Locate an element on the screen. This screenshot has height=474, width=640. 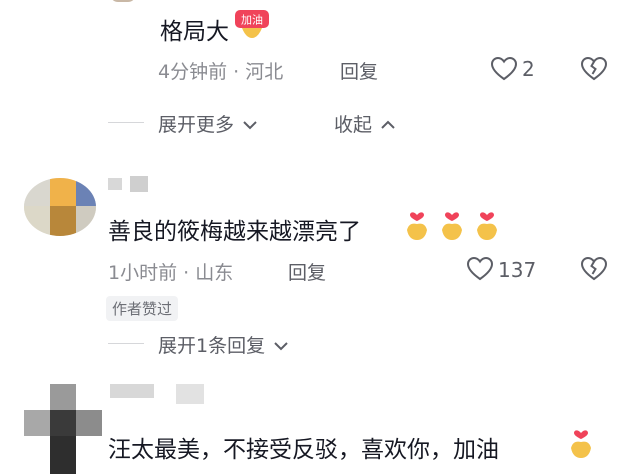
collapse-label: 收起 is located at coordinates (353, 125).